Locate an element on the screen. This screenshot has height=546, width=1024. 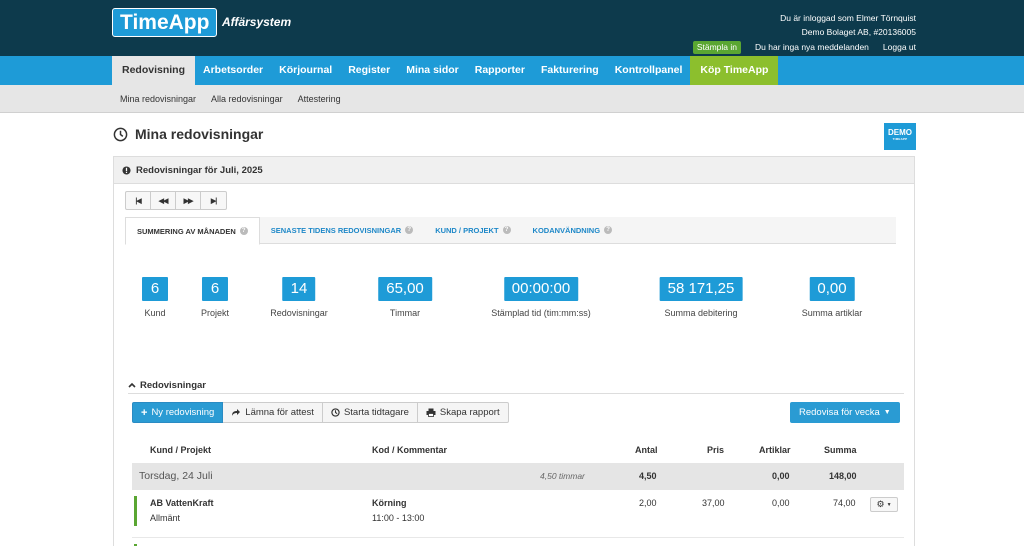
subnav-mina-redovisningar: Mina redovisningar is located at coordinates (158, 99).